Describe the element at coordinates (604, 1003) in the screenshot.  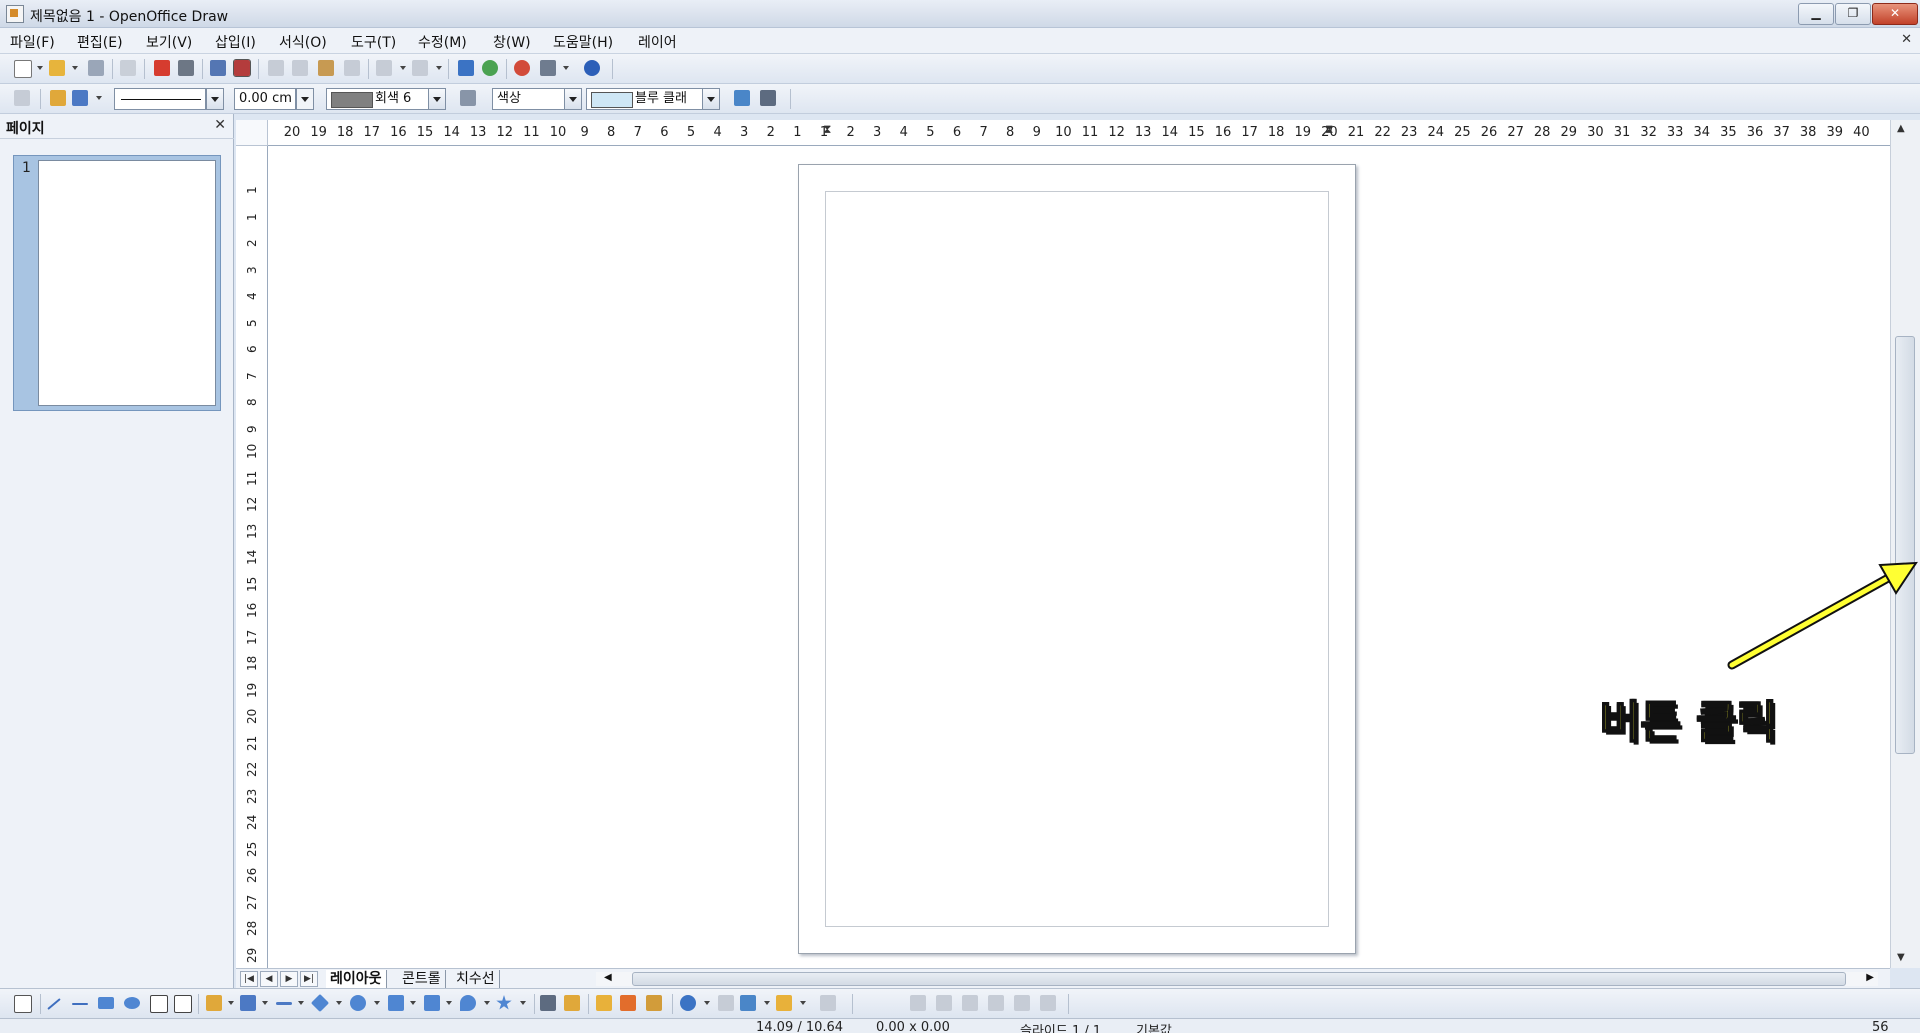
I see `fontwork-icon` at that location.